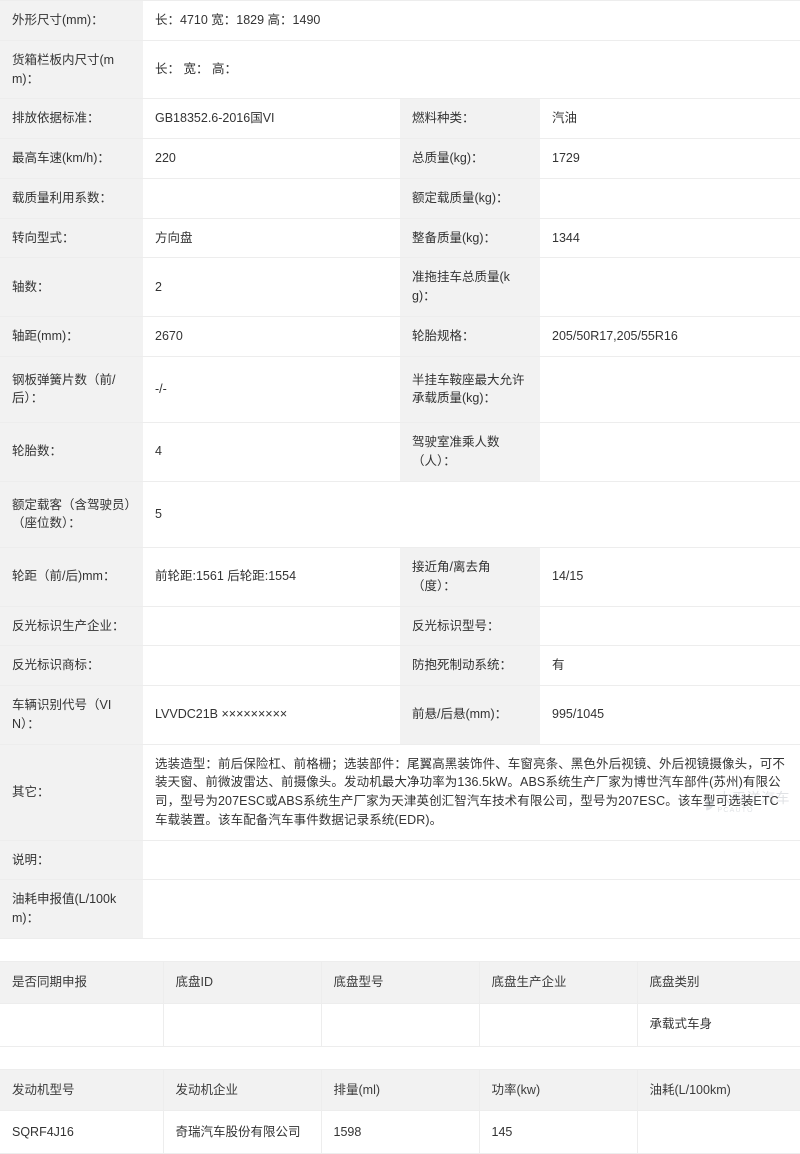 This screenshot has width=800, height=1154. Describe the element at coordinates (242, 1132) in the screenshot. I see `table-cell: 奇瑞汽车股份有限公司` at that location.